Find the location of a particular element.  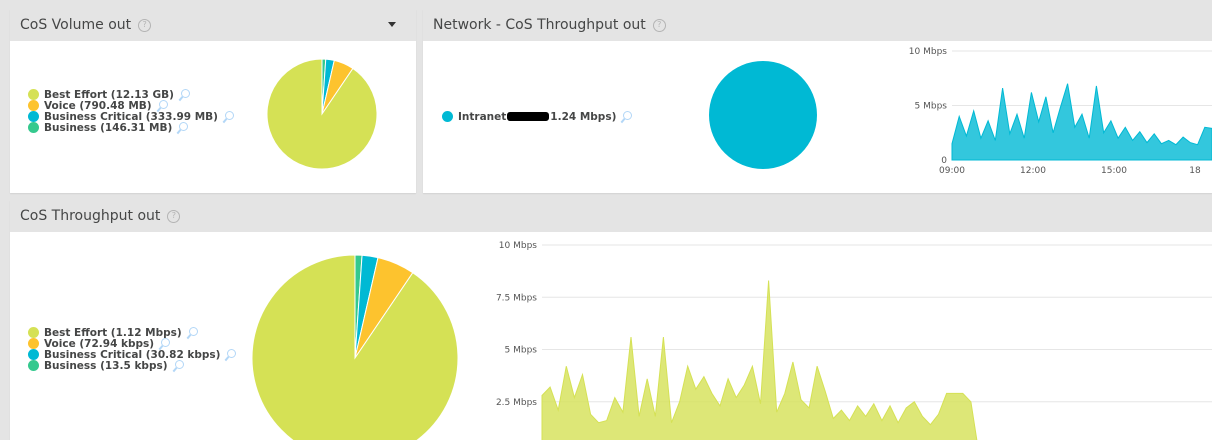

y-tick-label: 2.5 Mbps is located at coordinates (516, 403).